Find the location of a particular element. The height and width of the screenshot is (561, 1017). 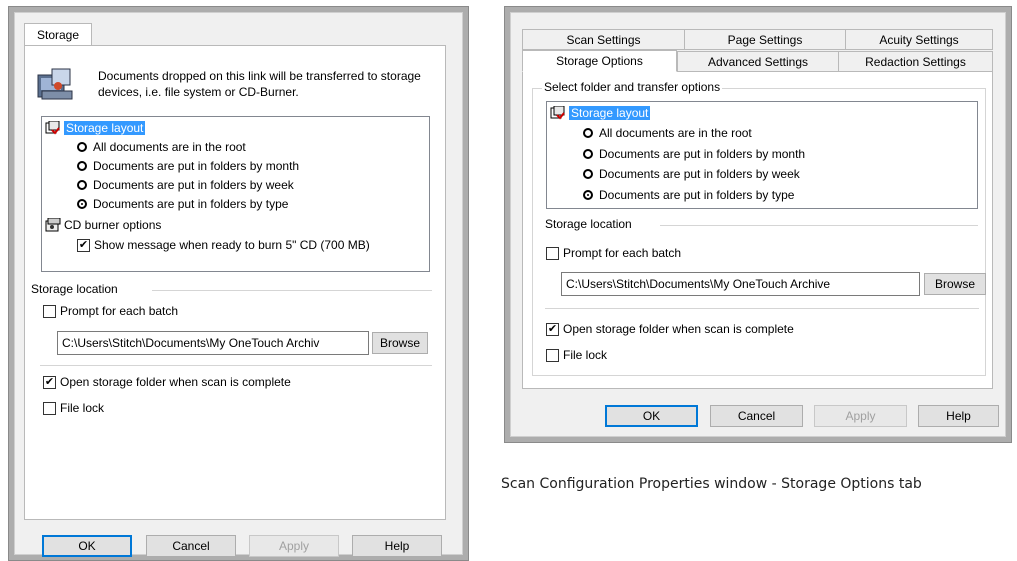

tab-redaction-settings: Redaction Settings is located at coordinates (915, 61).